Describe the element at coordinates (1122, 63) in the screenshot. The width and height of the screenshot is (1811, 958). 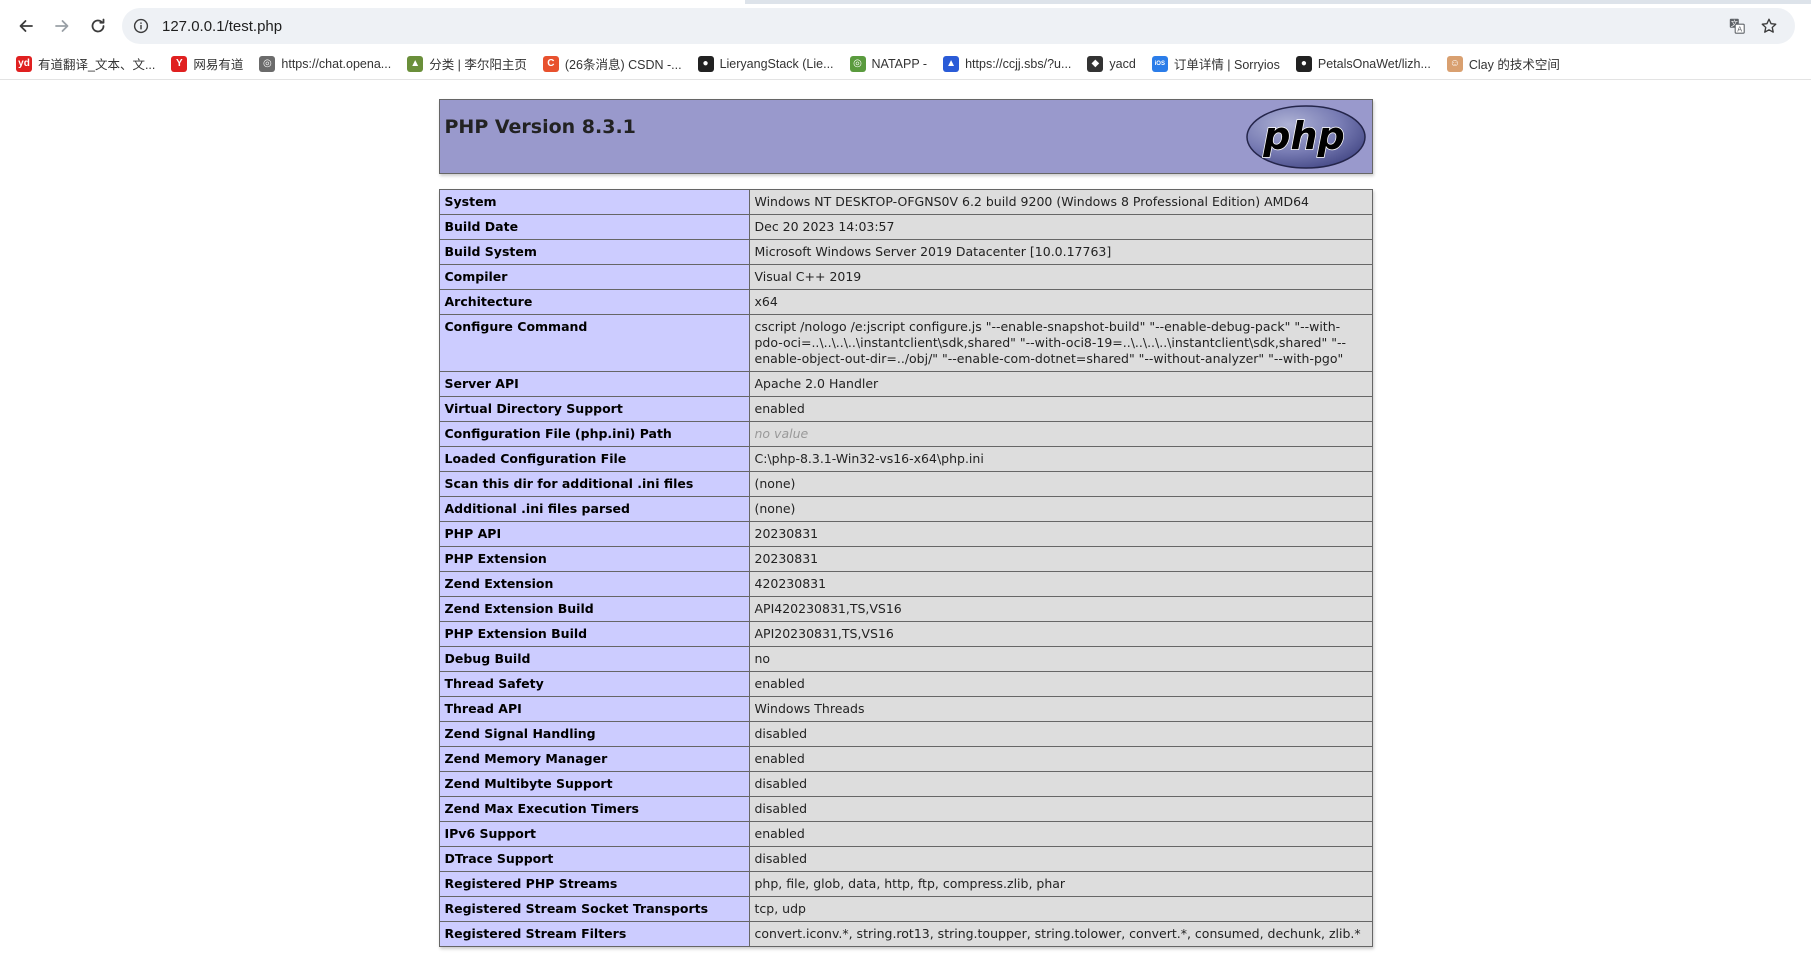
I see `bookmark-label: yacd` at that location.